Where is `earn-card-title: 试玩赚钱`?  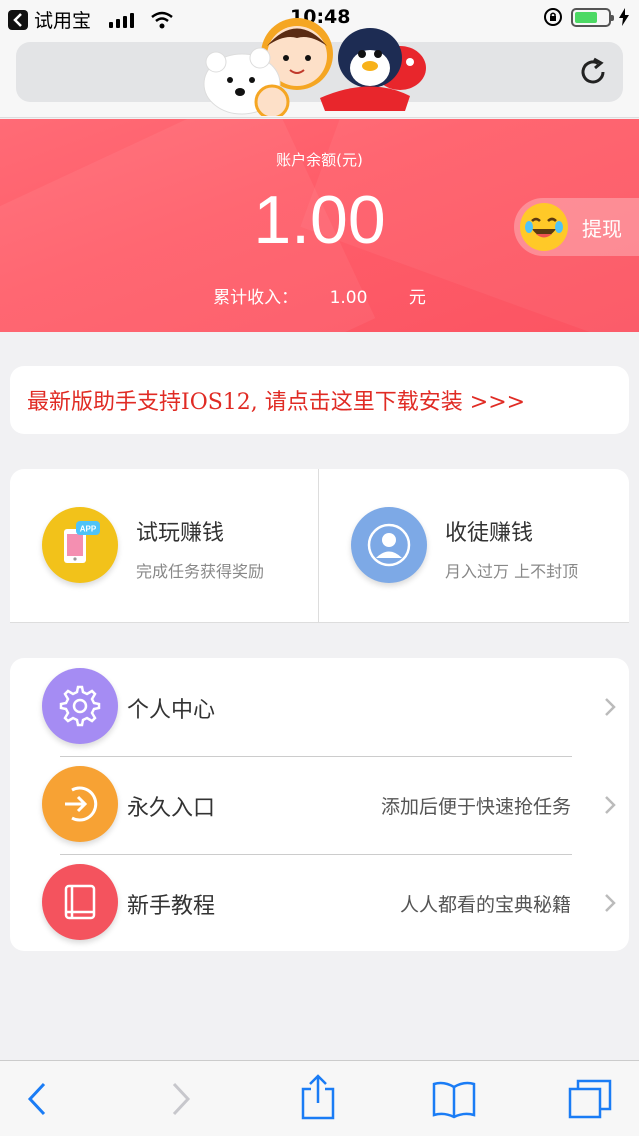 earn-card-title: 试玩赚钱 is located at coordinates (180, 533).